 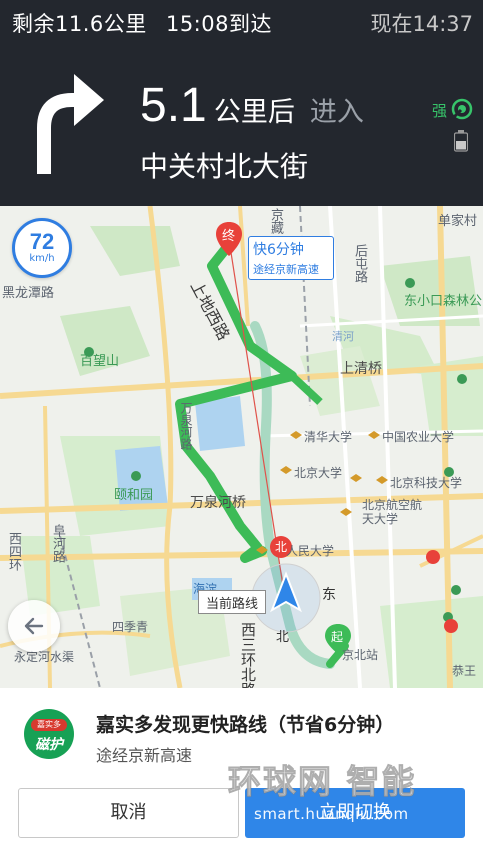 I want to click on distance-unit: 公里后, so click(x=254, y=112).